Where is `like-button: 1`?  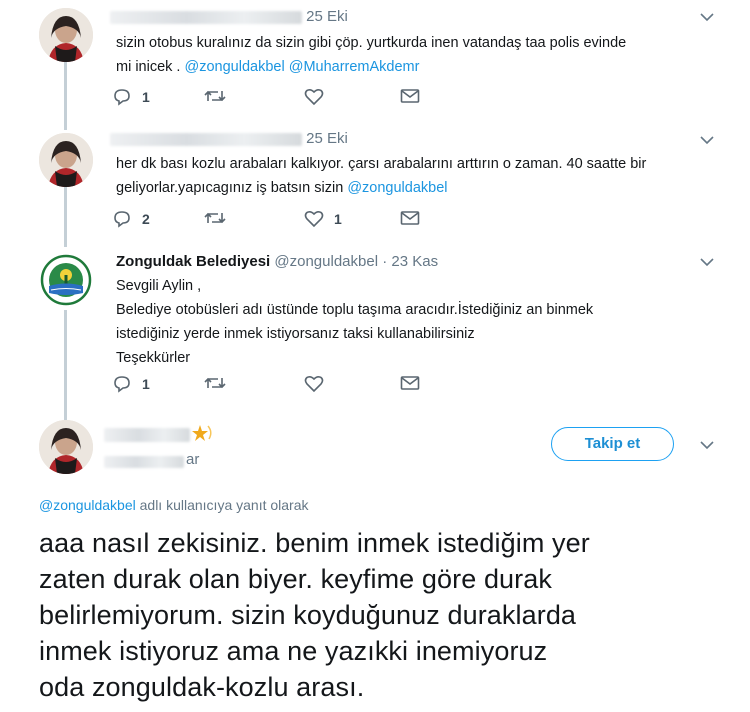
like-button: 1 is located at coordinates (323, 219).